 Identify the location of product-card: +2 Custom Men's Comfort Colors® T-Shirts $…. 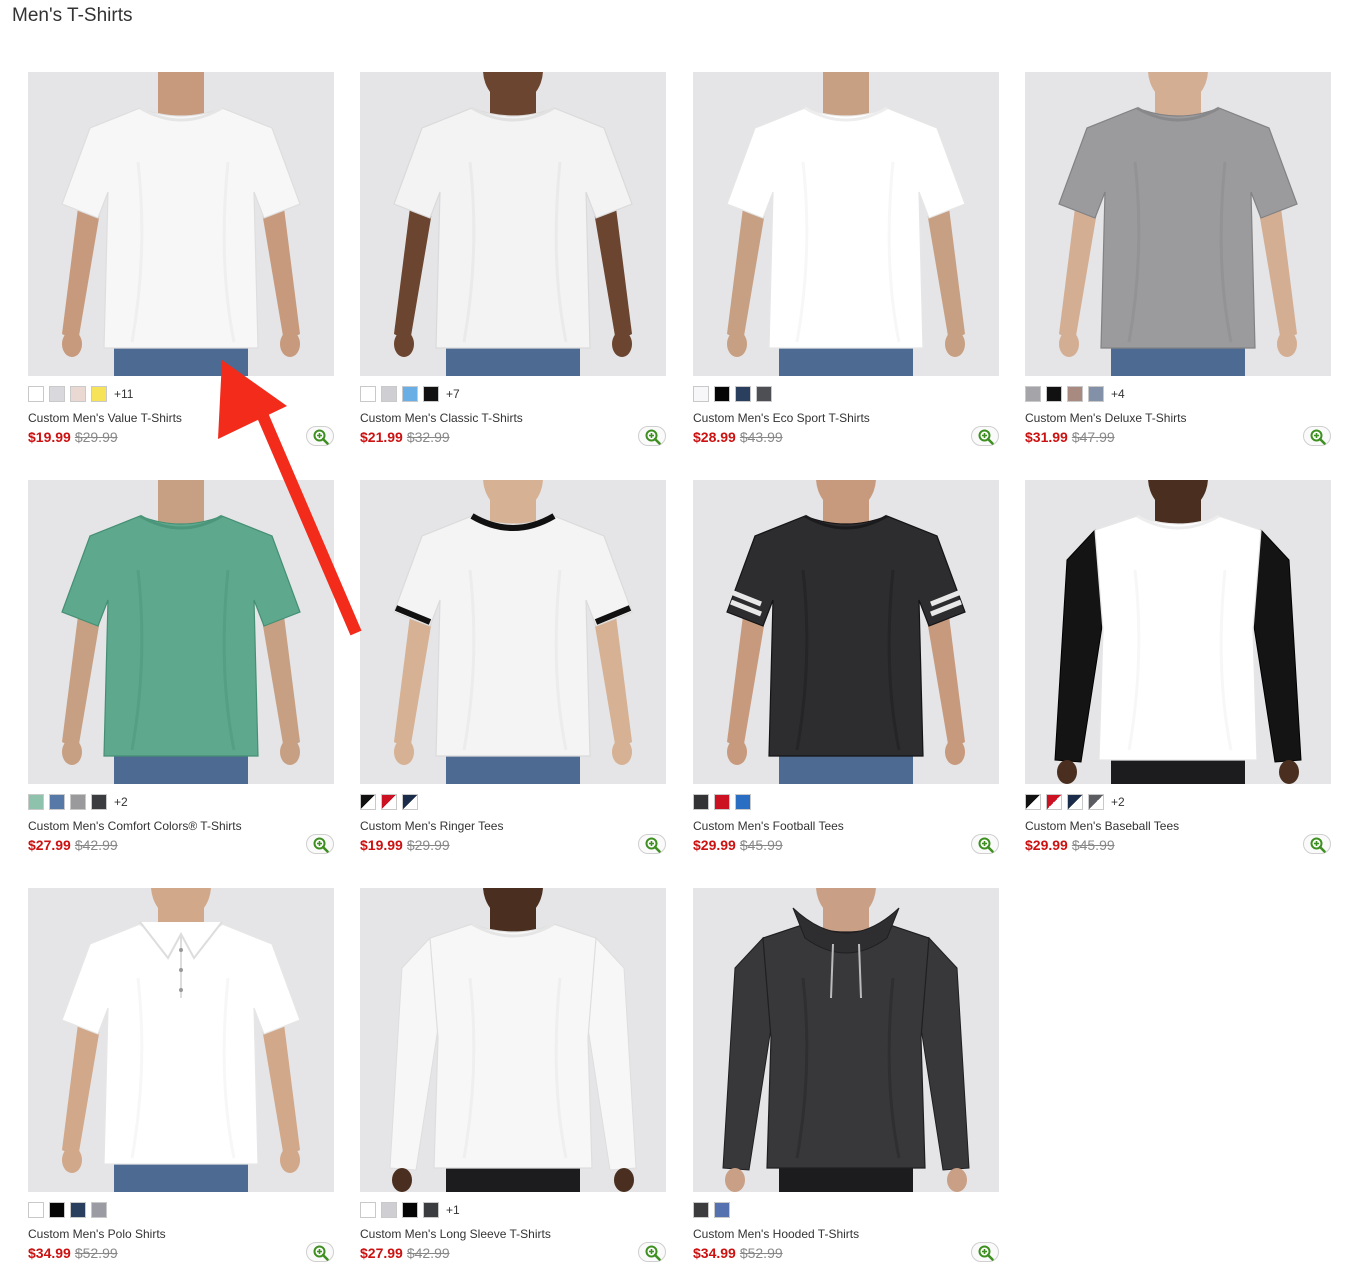
(181, 670).